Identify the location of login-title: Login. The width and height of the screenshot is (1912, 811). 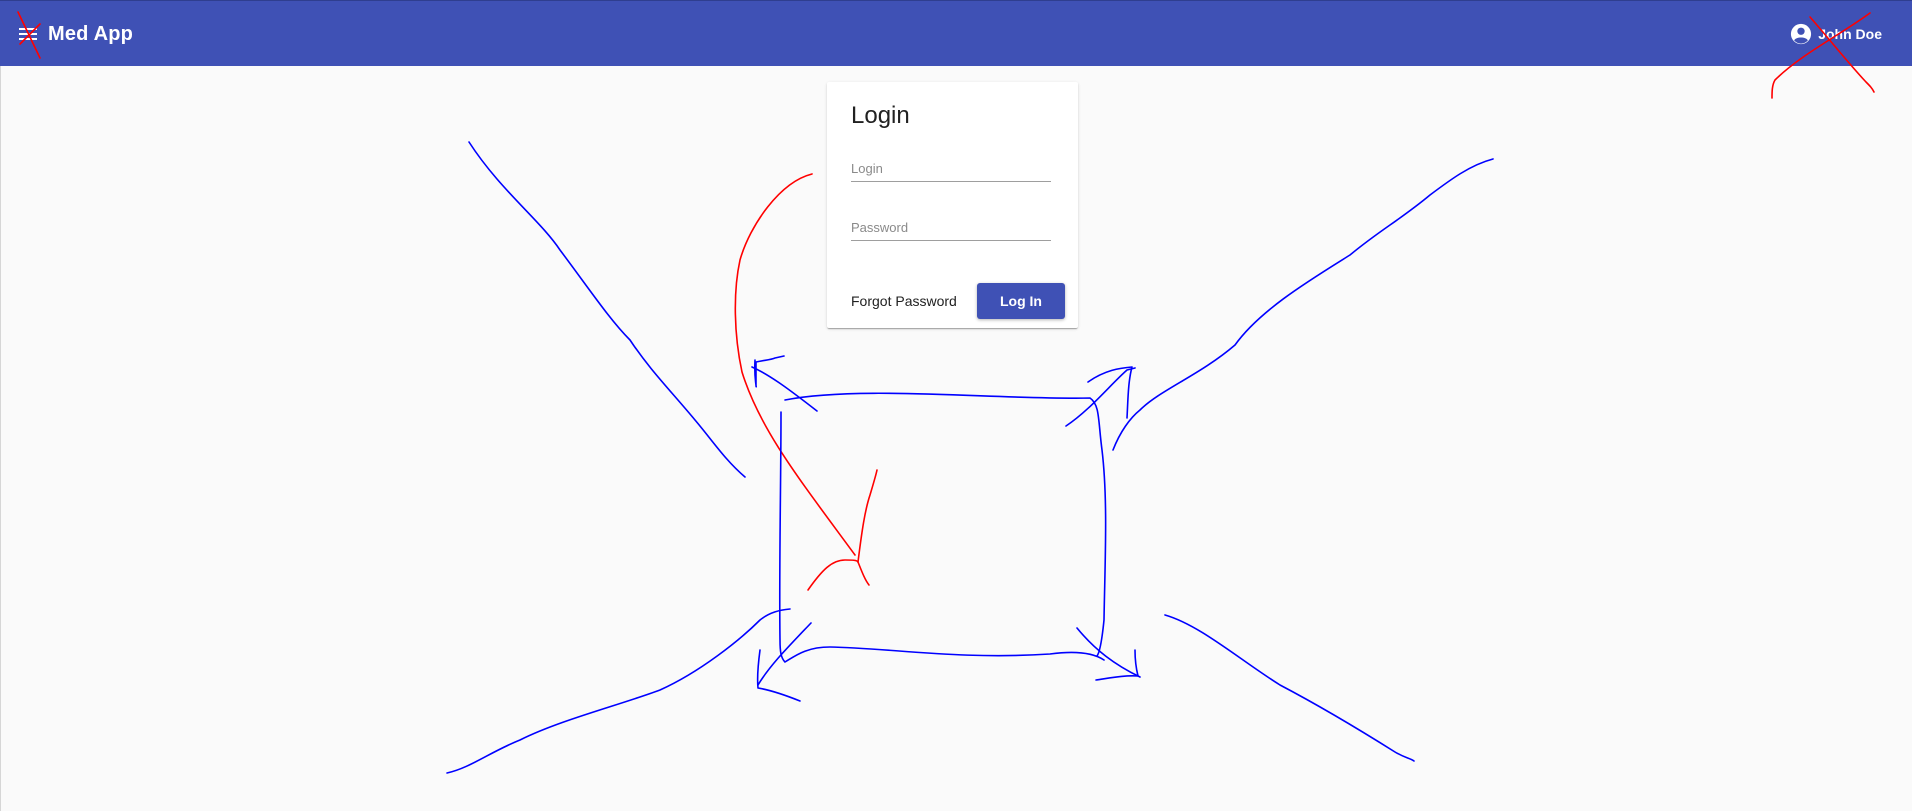
(880, 115).